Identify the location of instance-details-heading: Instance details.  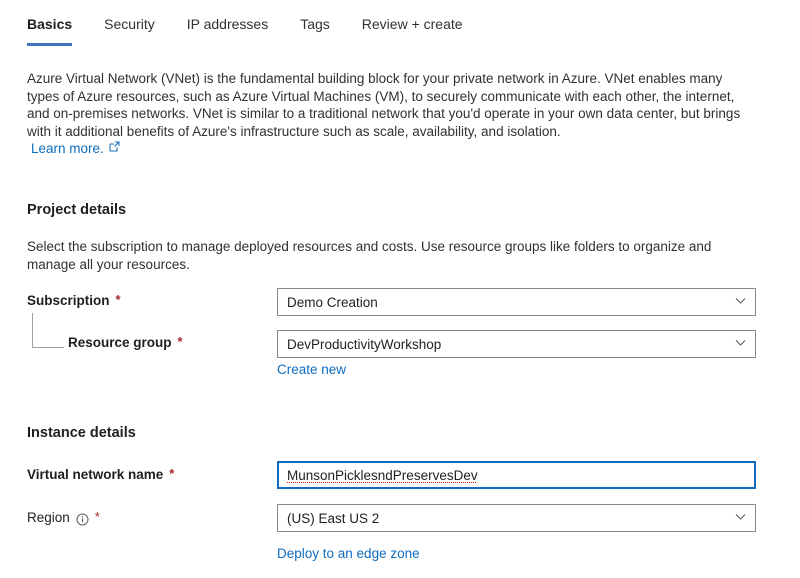
(81, 433).